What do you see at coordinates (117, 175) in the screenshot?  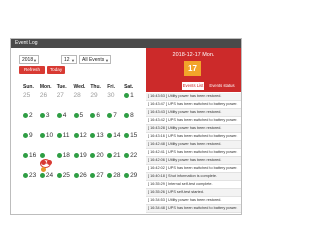 I see `day-number: 28` at bounding box center [117, 175].